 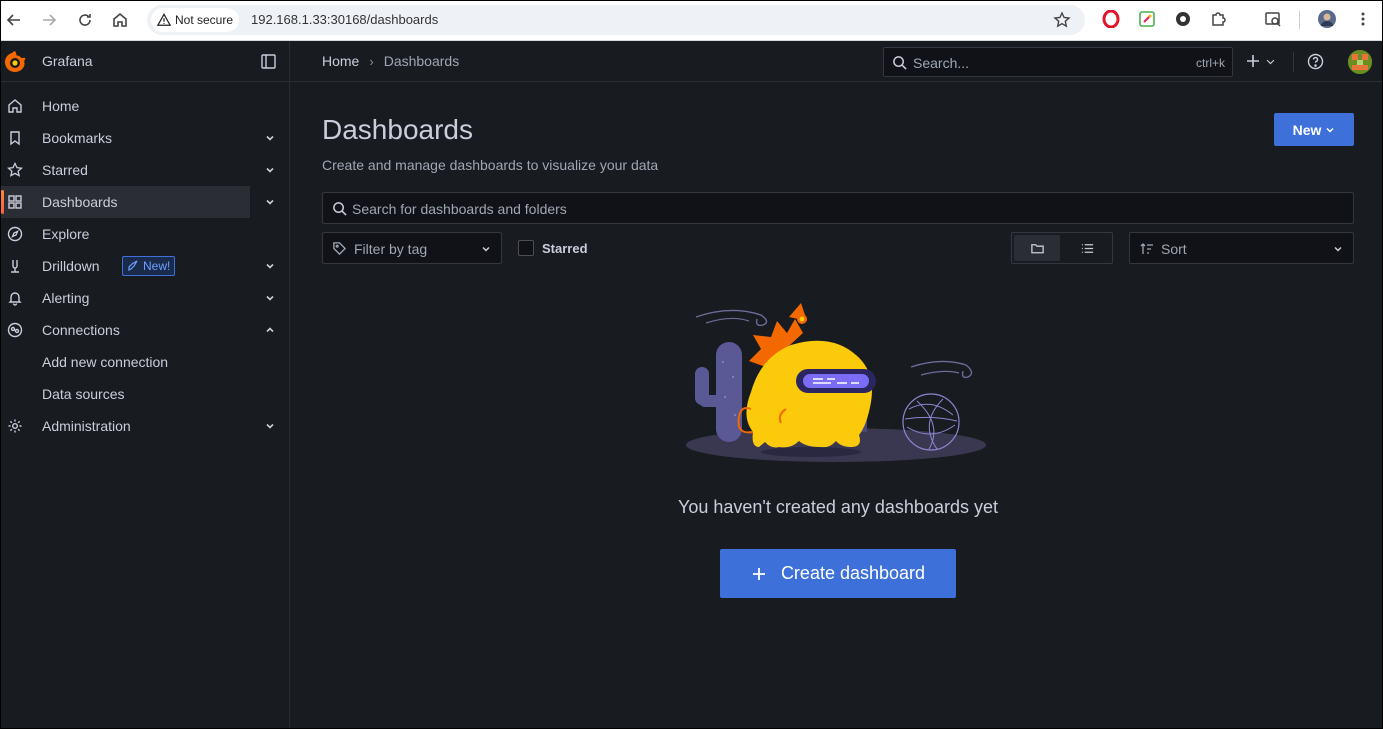 What do you see at coordinates (853, 573) in the screenshot?
I see `create-dashboard-label: Create dashboard` at bounding box center [853, 573].